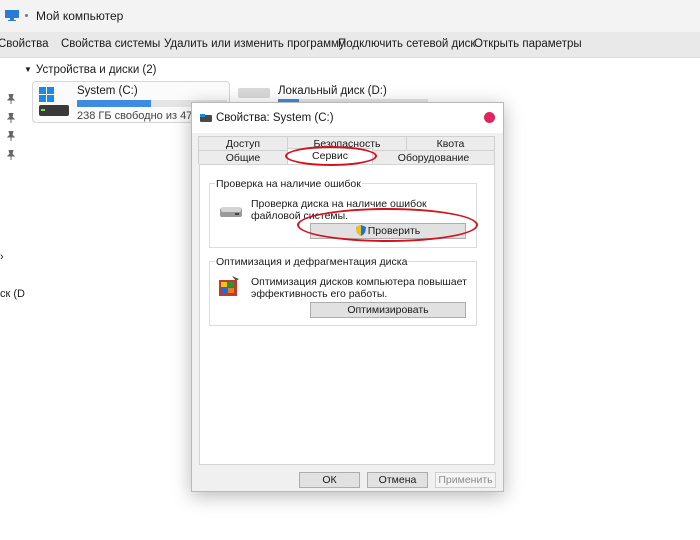 The image size is (700, 540). What do you see at coordinates (465, 480) in the screenshot?
I see `apply-button: Применить` at bounding box center [465, 480].